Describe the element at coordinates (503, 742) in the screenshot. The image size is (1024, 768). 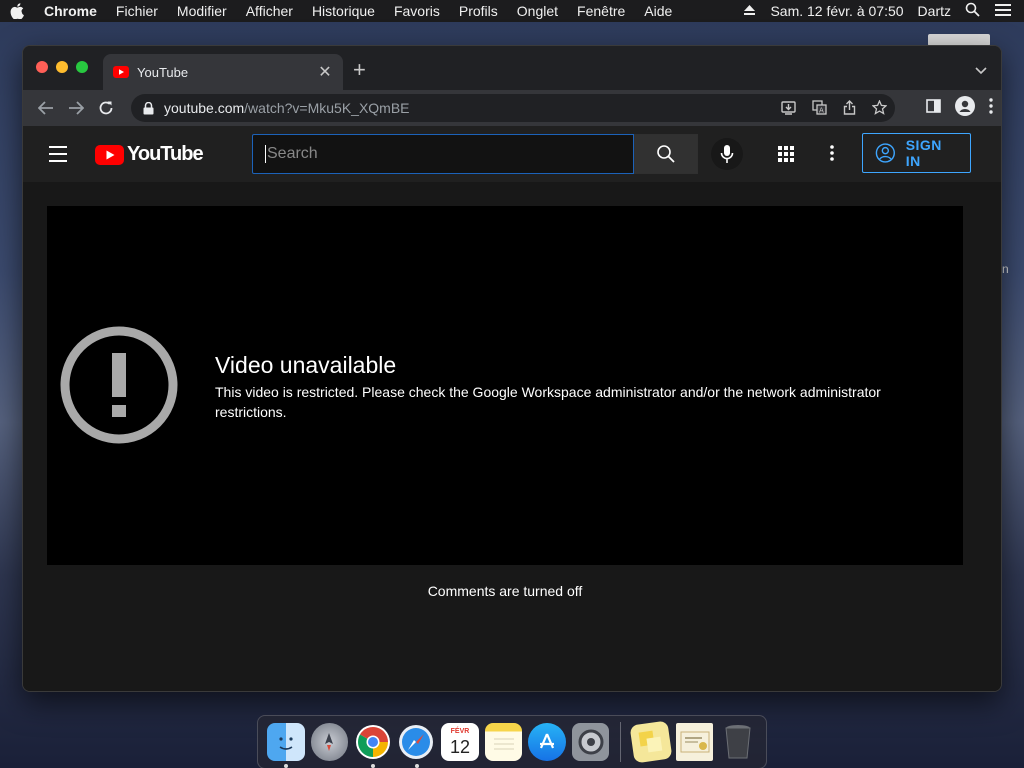
I see `notes-icon` at that location.